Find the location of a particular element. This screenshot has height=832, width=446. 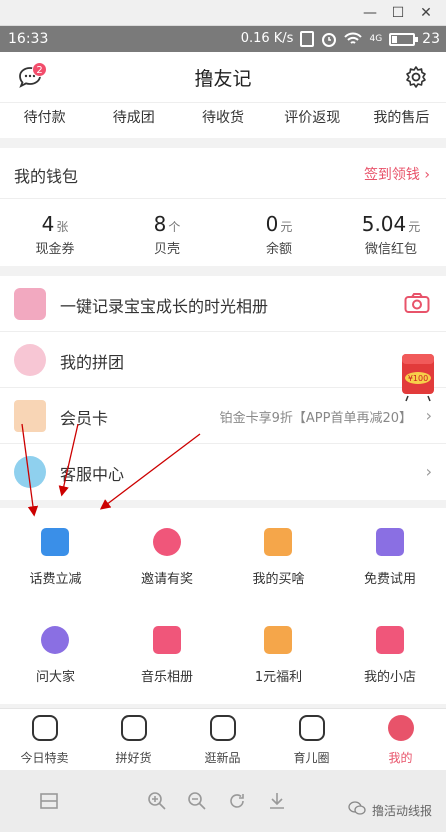

stat-wechat-redpacket: 5.04 元 微信红包 is located at coordinates (391, 234).